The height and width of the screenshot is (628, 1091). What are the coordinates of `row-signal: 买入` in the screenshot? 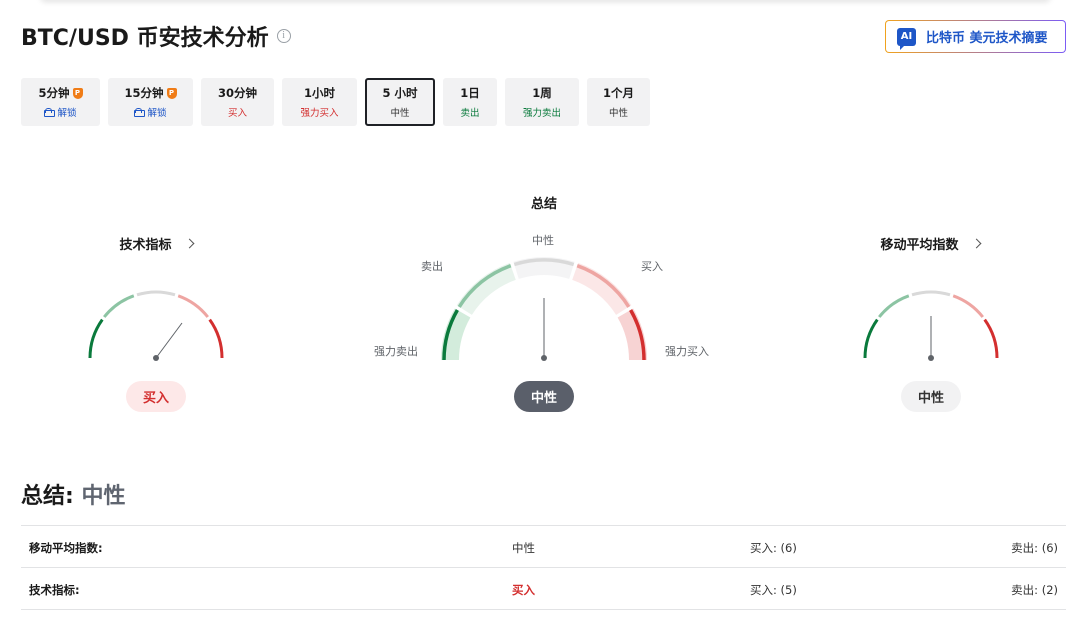 It's located at (523, 590).